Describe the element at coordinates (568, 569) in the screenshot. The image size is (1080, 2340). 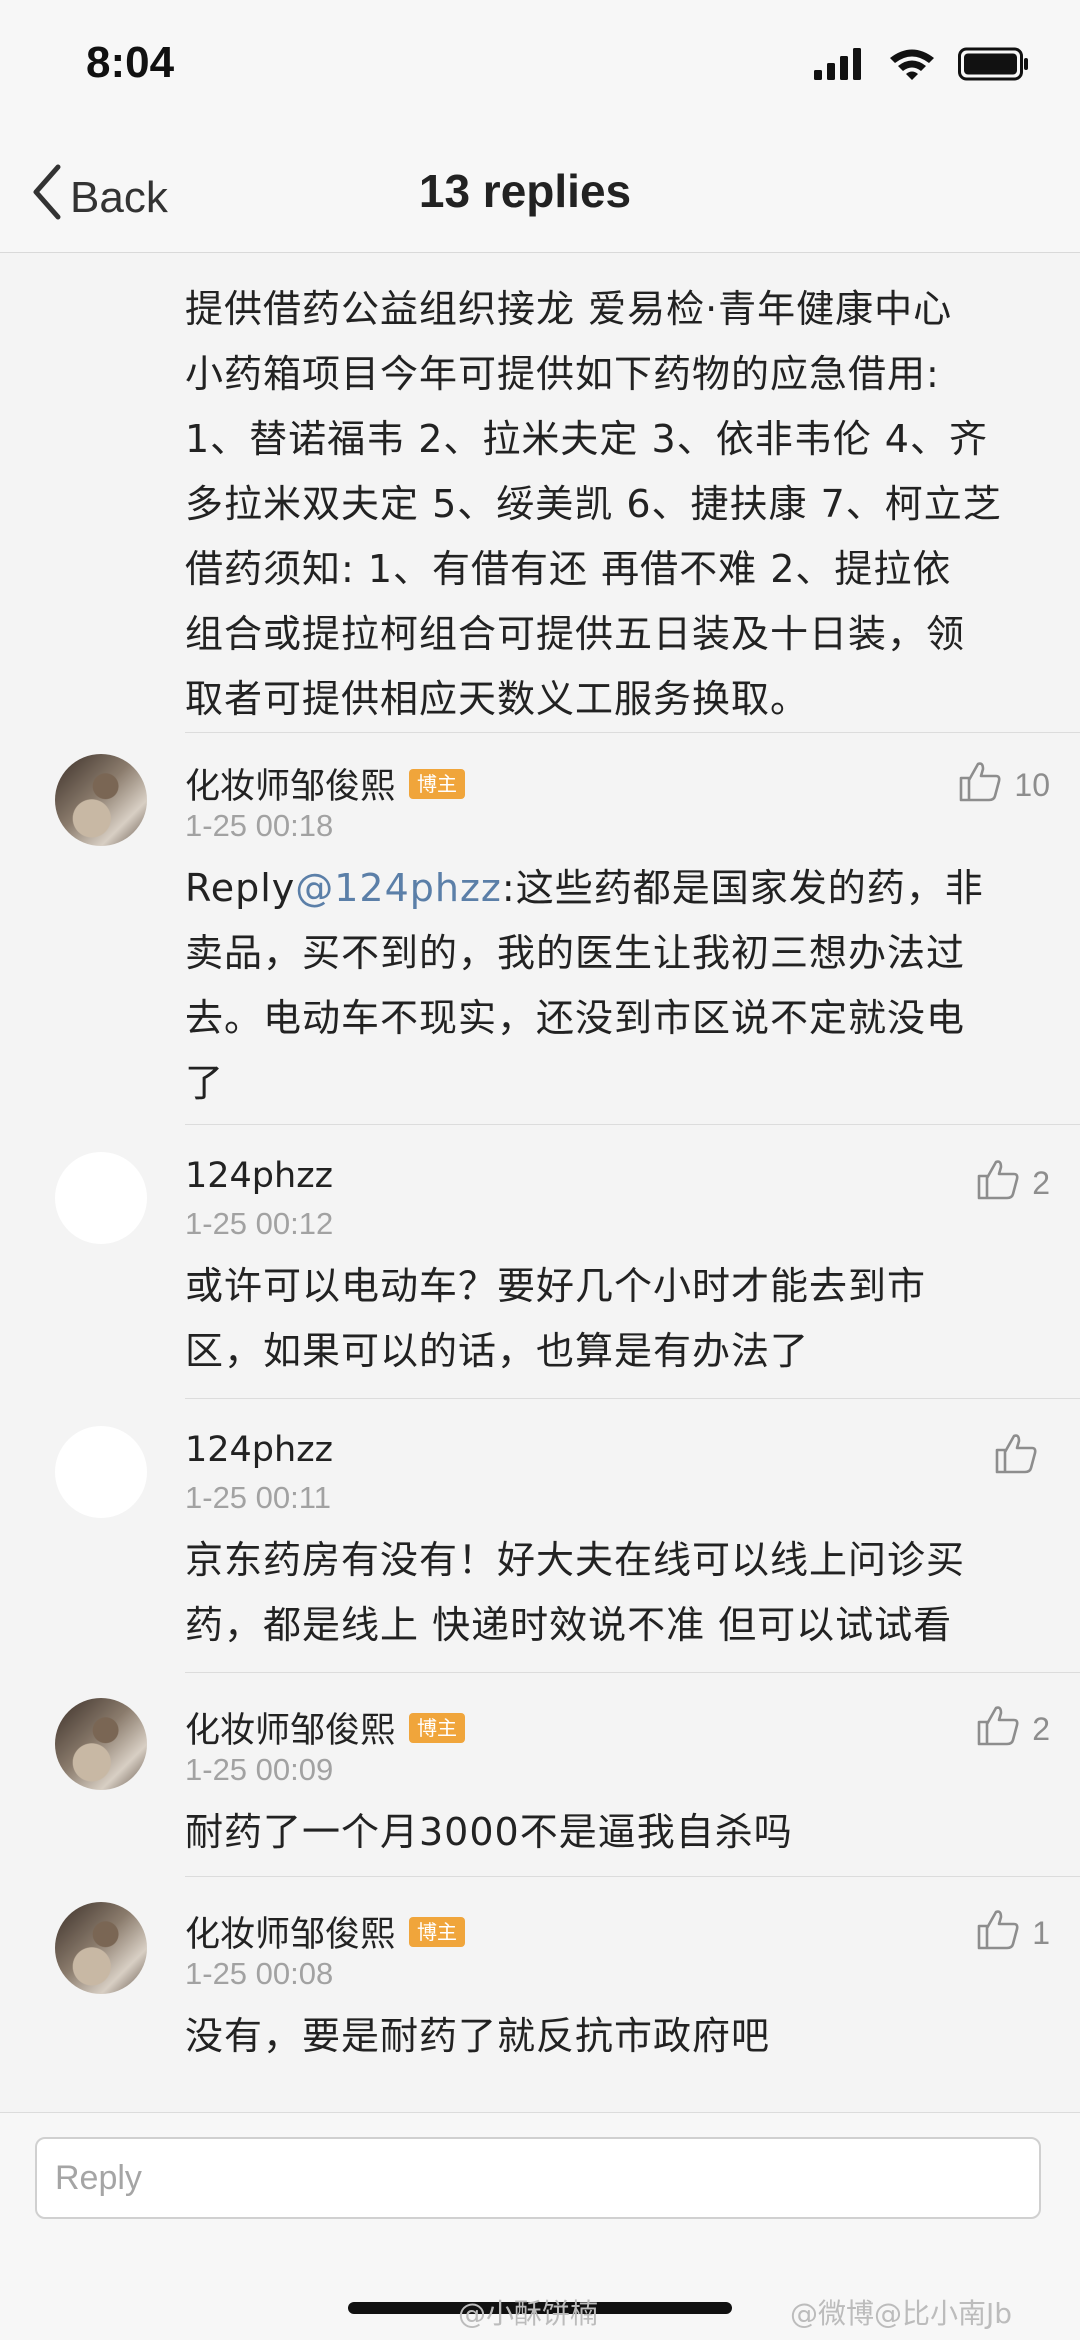
I see `comment-line: 借药须知: 1、有借有还 再借不难 2、提拉依` at that location.